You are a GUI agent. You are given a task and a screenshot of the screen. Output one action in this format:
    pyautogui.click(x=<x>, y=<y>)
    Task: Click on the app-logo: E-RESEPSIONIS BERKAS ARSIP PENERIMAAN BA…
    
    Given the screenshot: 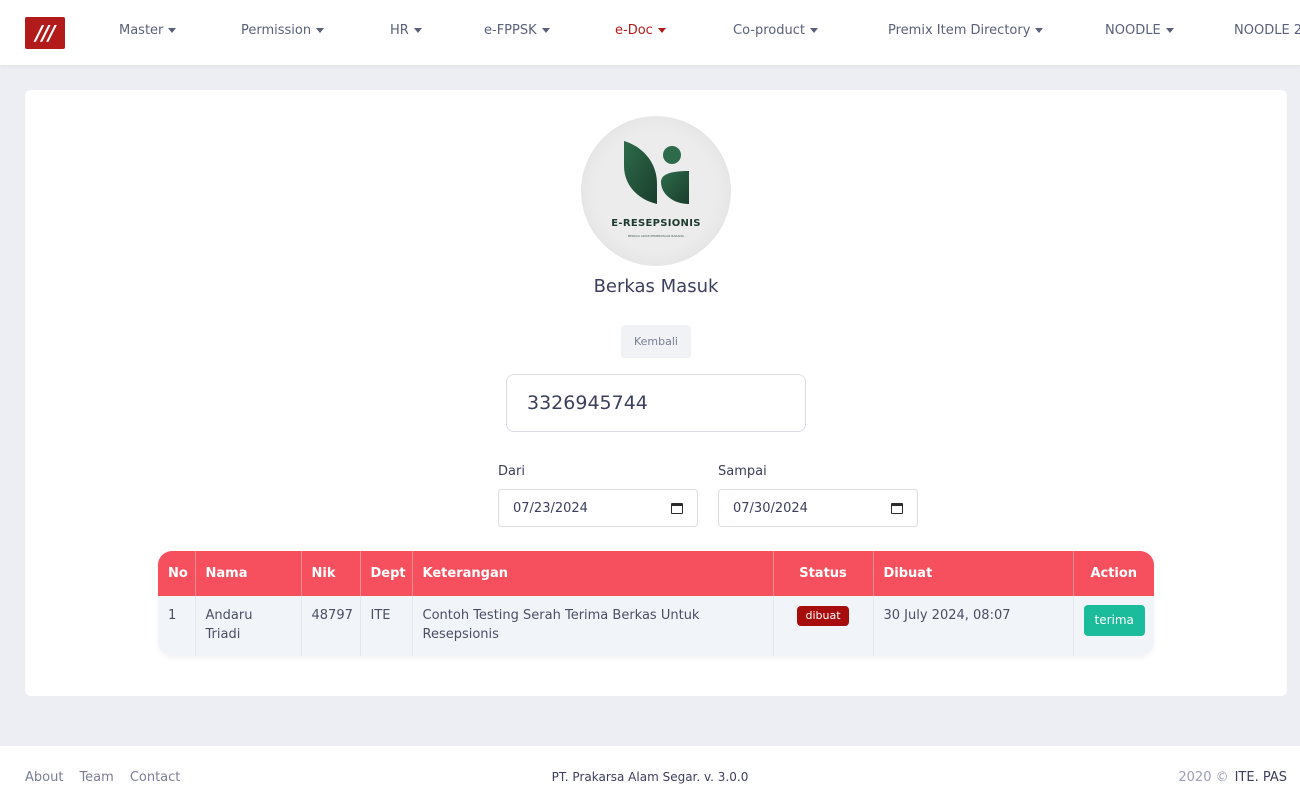 What is the action you would take?
    pyautogui.click(x=656, y=191)
    